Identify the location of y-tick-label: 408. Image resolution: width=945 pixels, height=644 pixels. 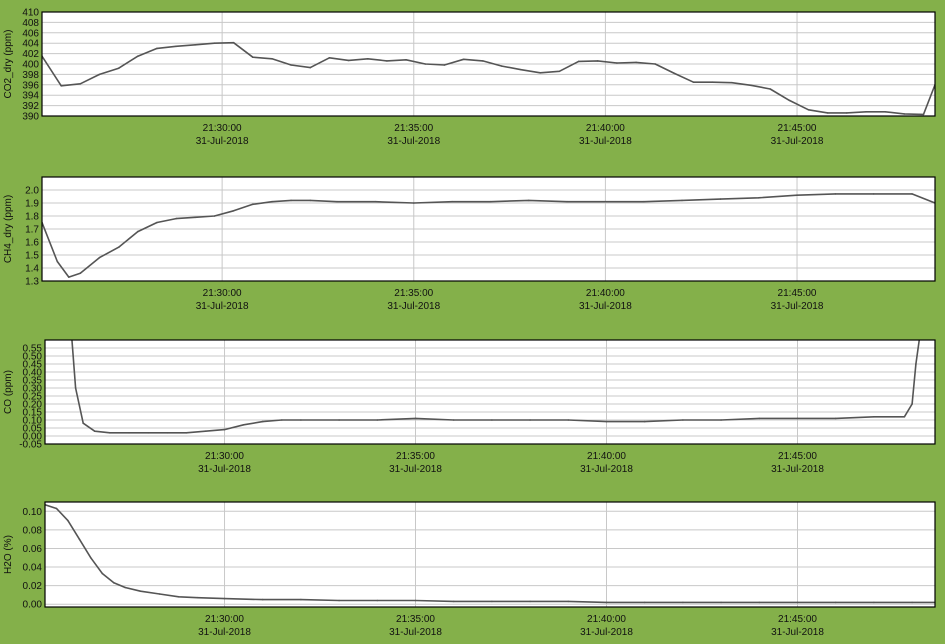
(30, 23).